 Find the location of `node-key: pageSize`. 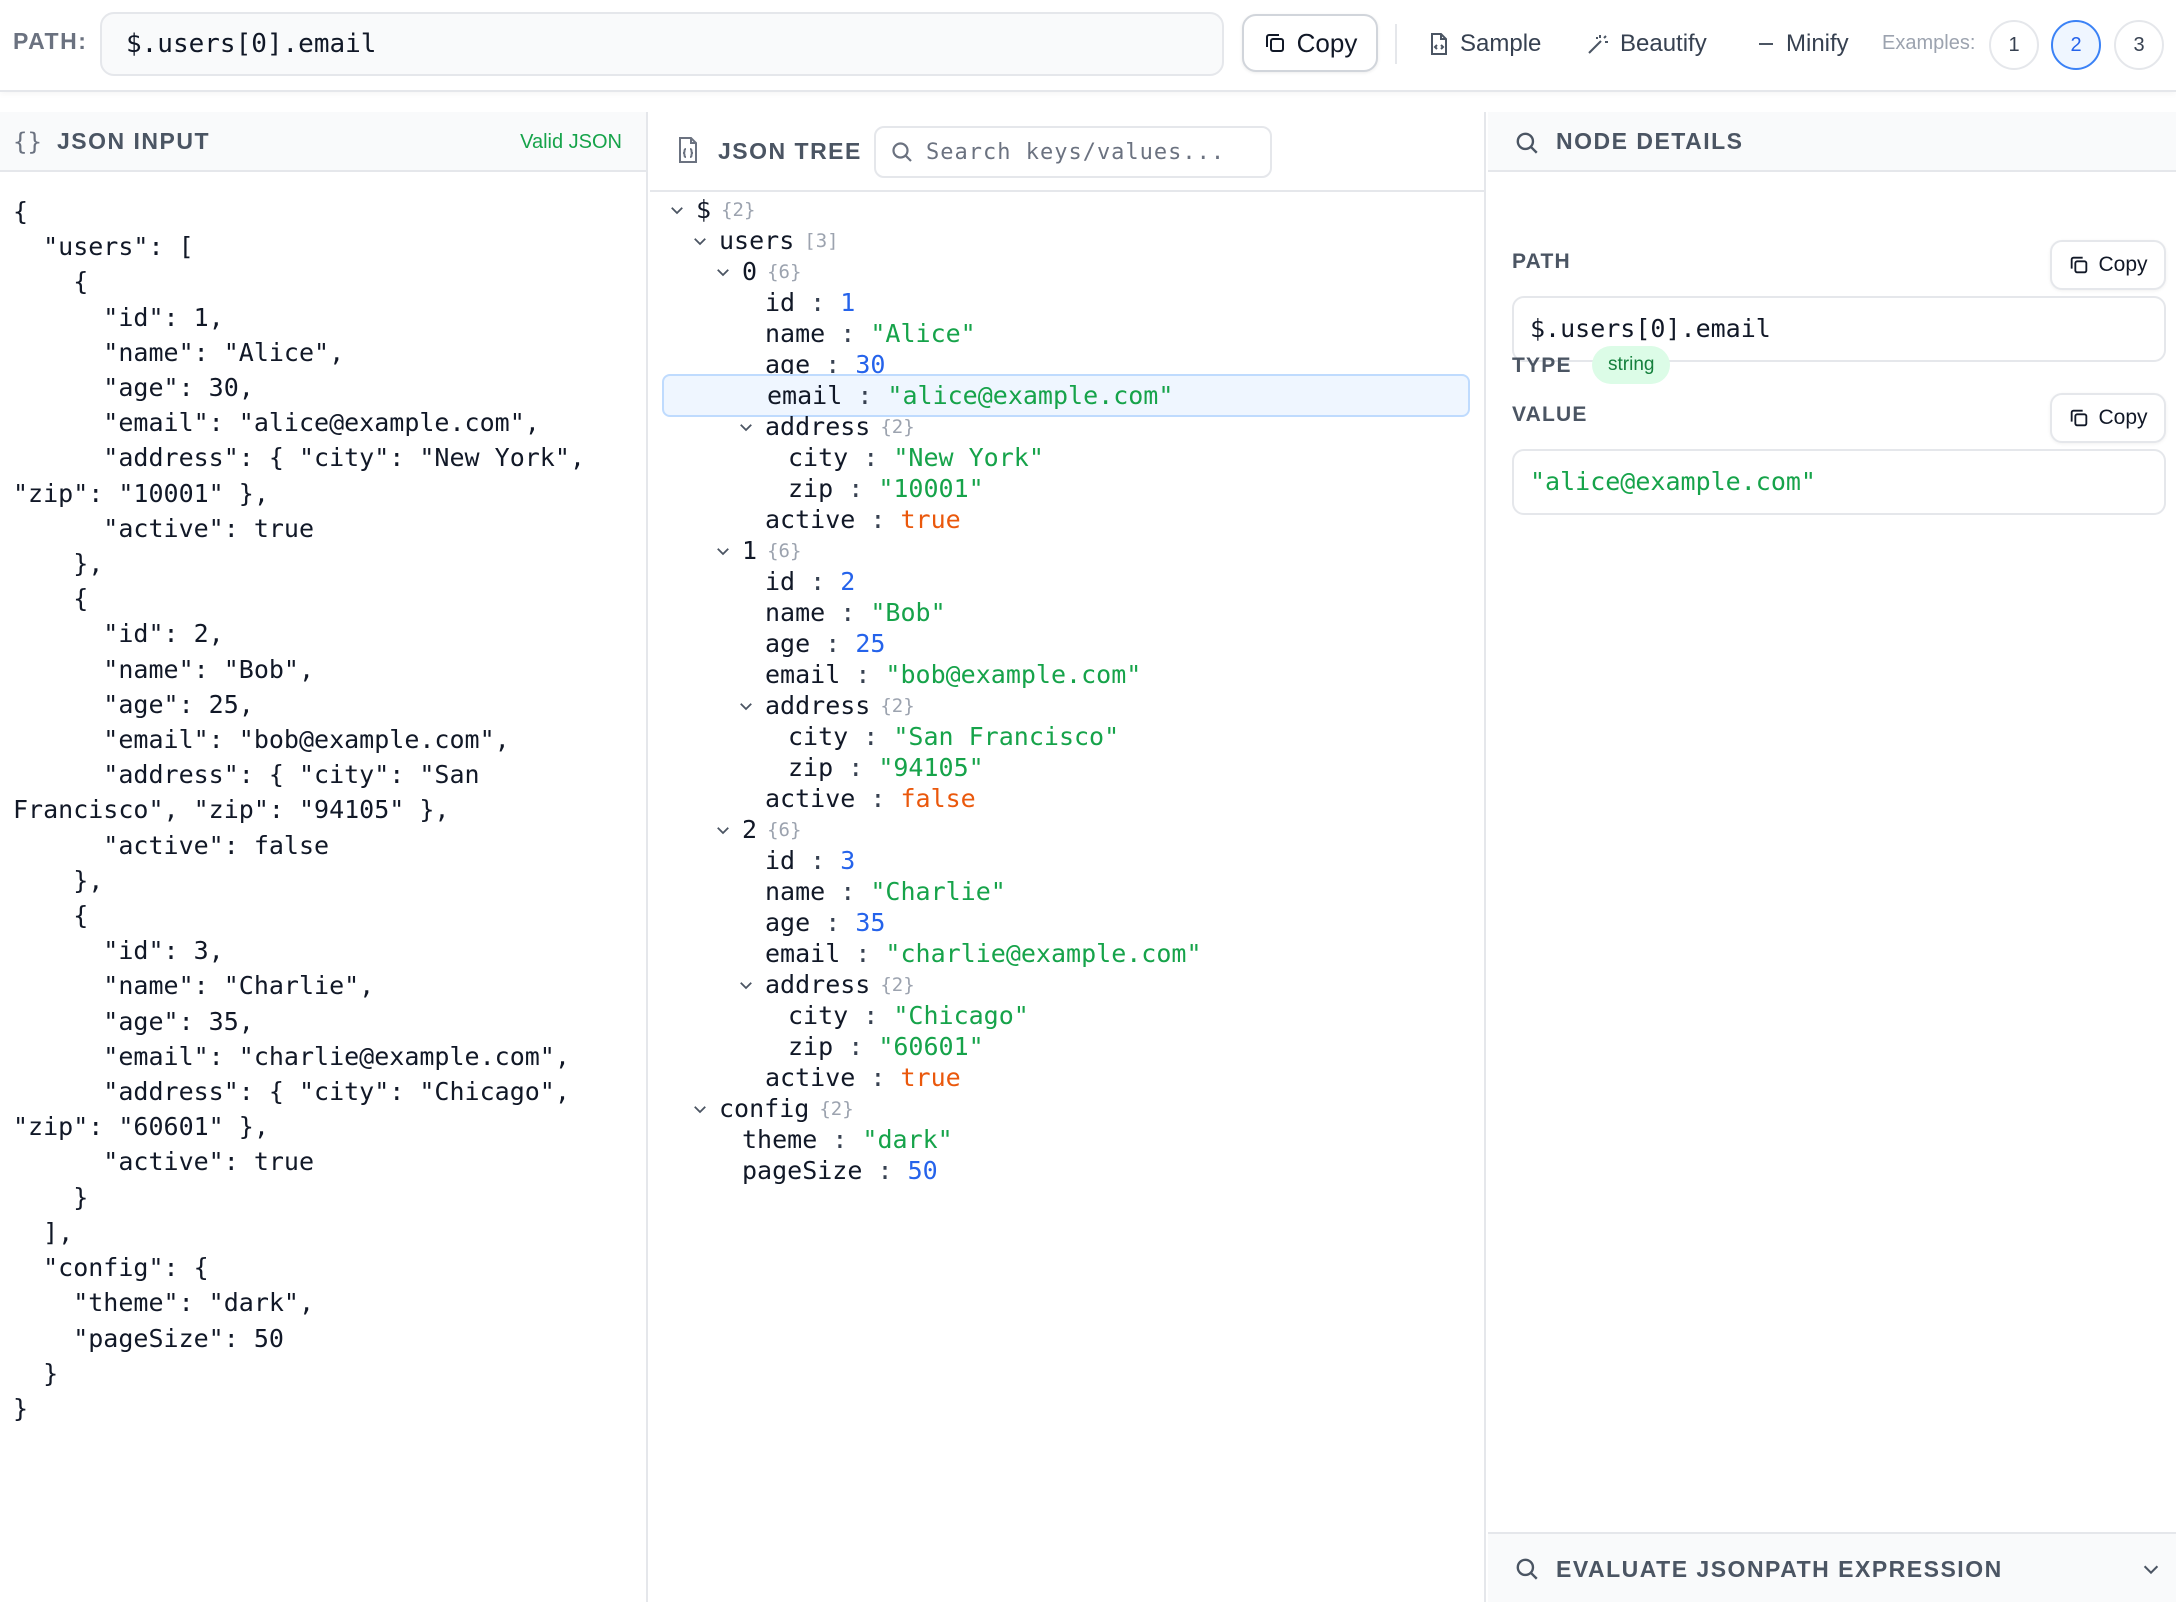

node-key: pageSize is located at coordinates (802, 1170).